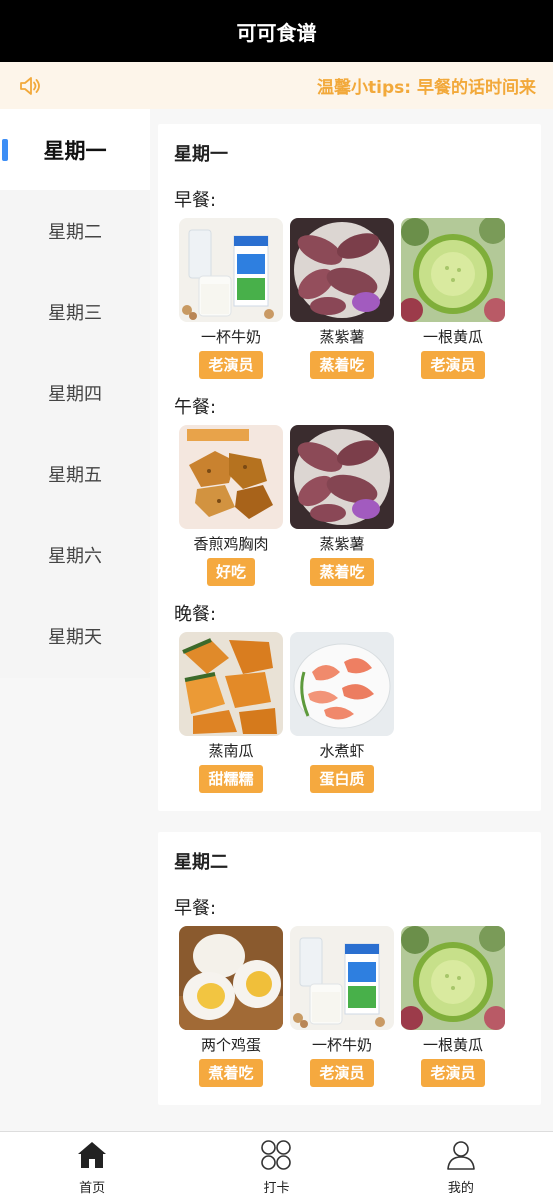 The width and height of the screenshot is (553, 1197). I want to click on sidebar-item-thursday: 星期四, so click(75, 392).